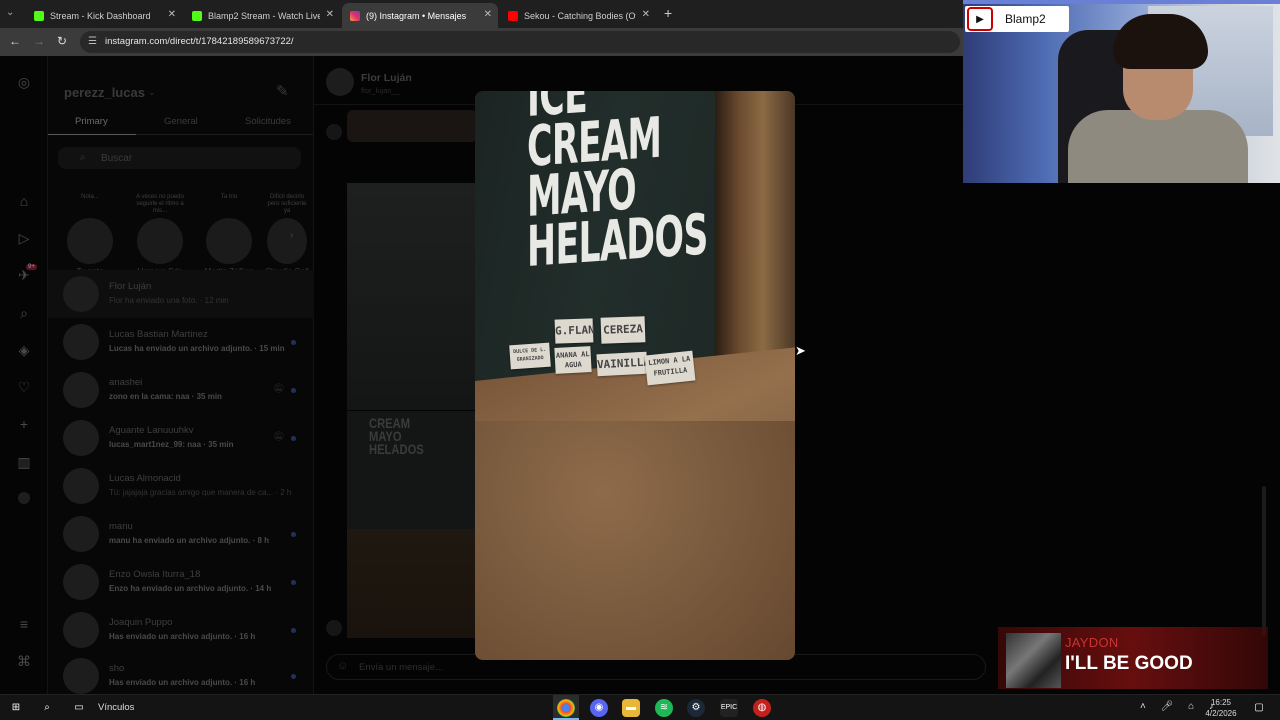 Image resolution: width=1280 pixels, height=720 pixels. What do you see at coordinates (79, 708) in the screenshot?
I see `task-view-icon: ▭` at bounding box center [79, 708].